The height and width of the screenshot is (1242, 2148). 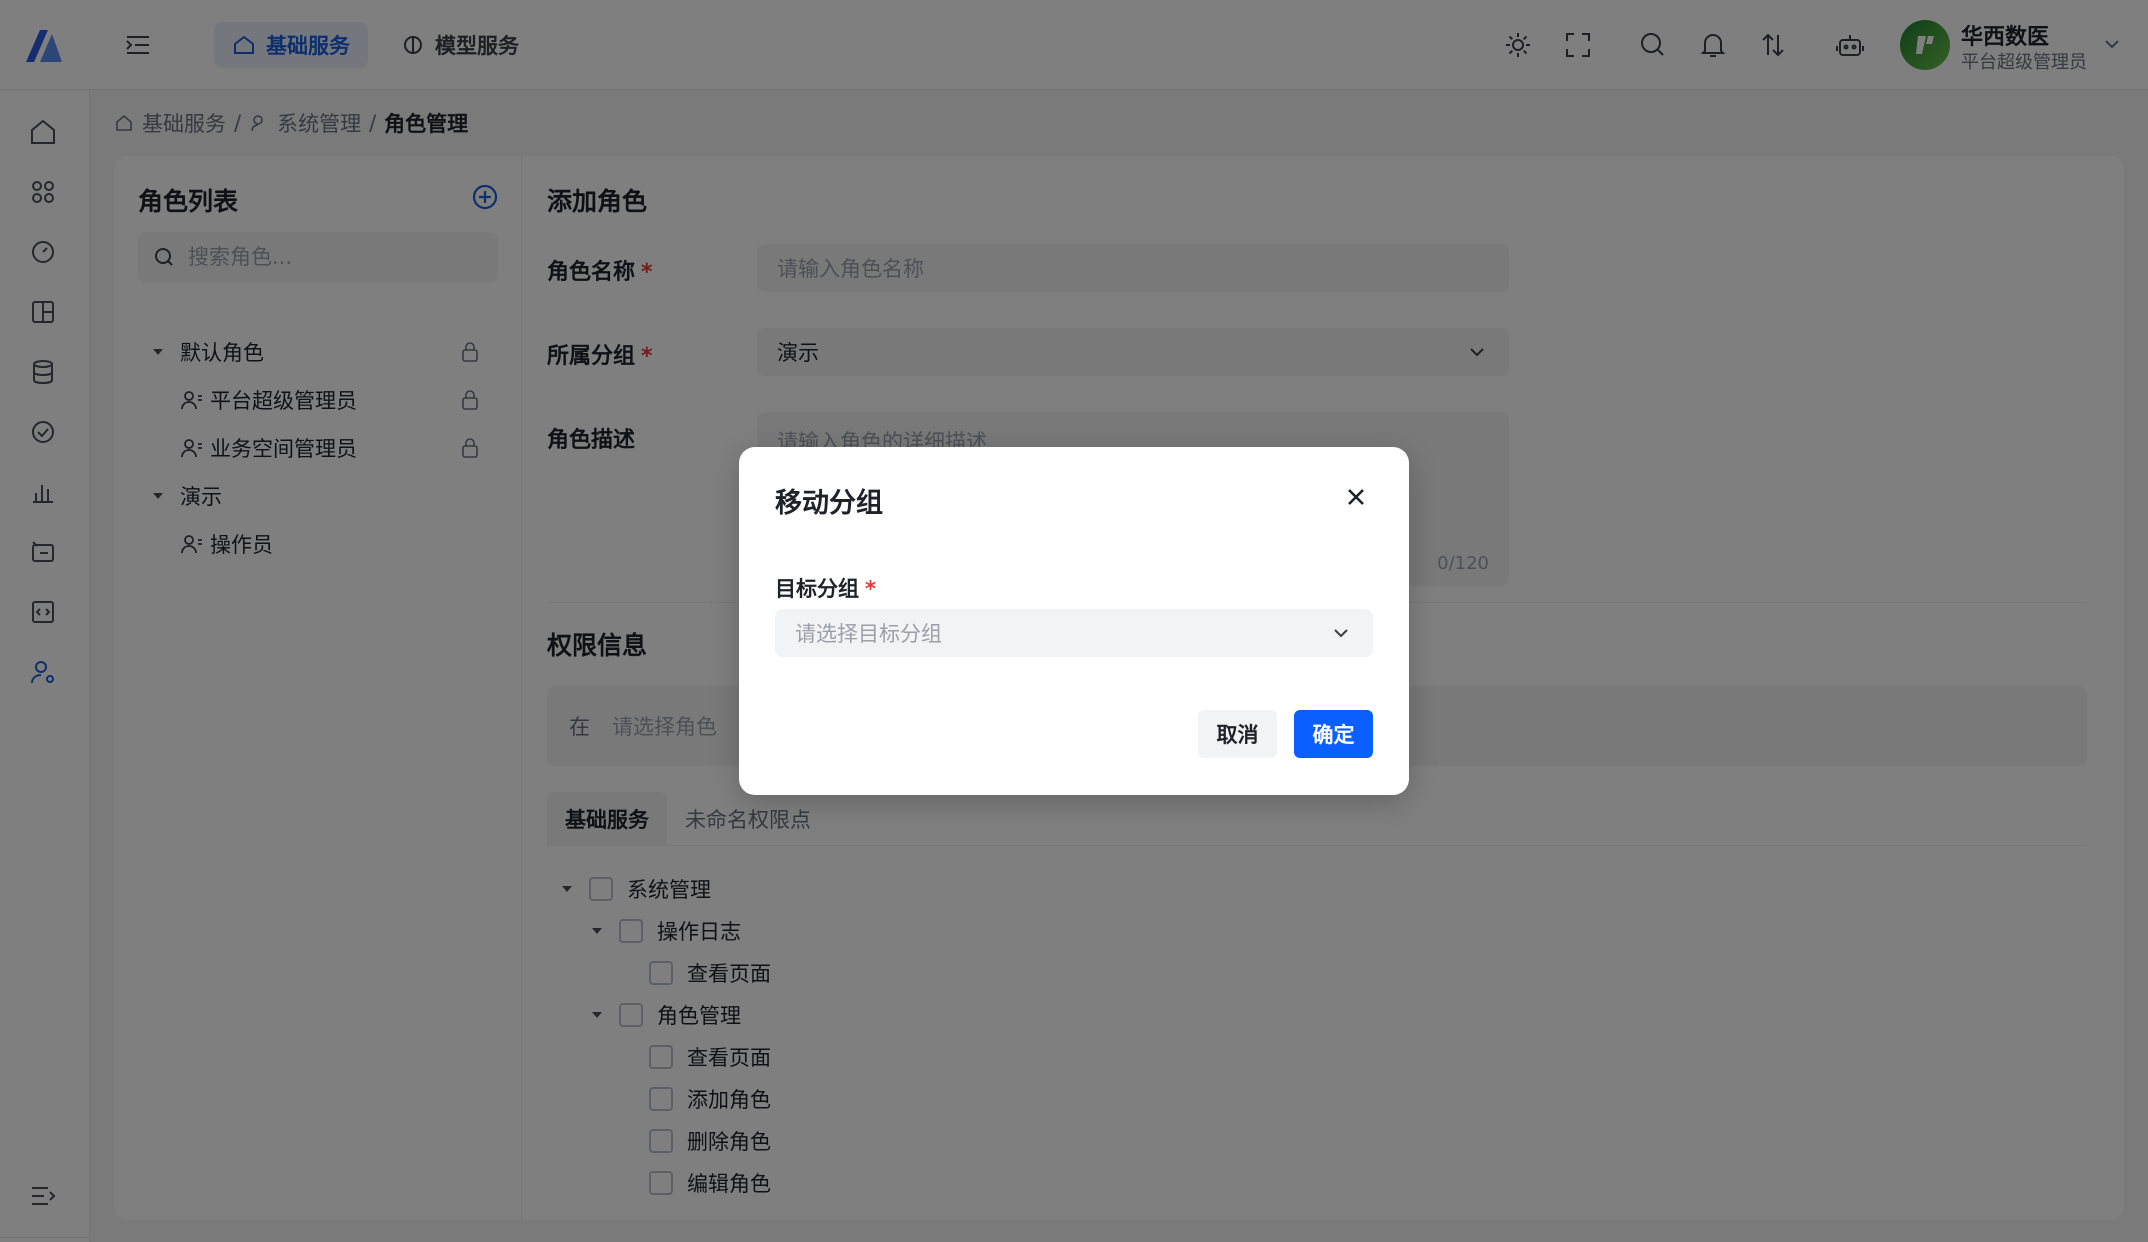 What do you see at coordinates (868, 634) in the screenshot?
I see `select-placeholder: 请选择目标分组` at bounding box center [868, 634].